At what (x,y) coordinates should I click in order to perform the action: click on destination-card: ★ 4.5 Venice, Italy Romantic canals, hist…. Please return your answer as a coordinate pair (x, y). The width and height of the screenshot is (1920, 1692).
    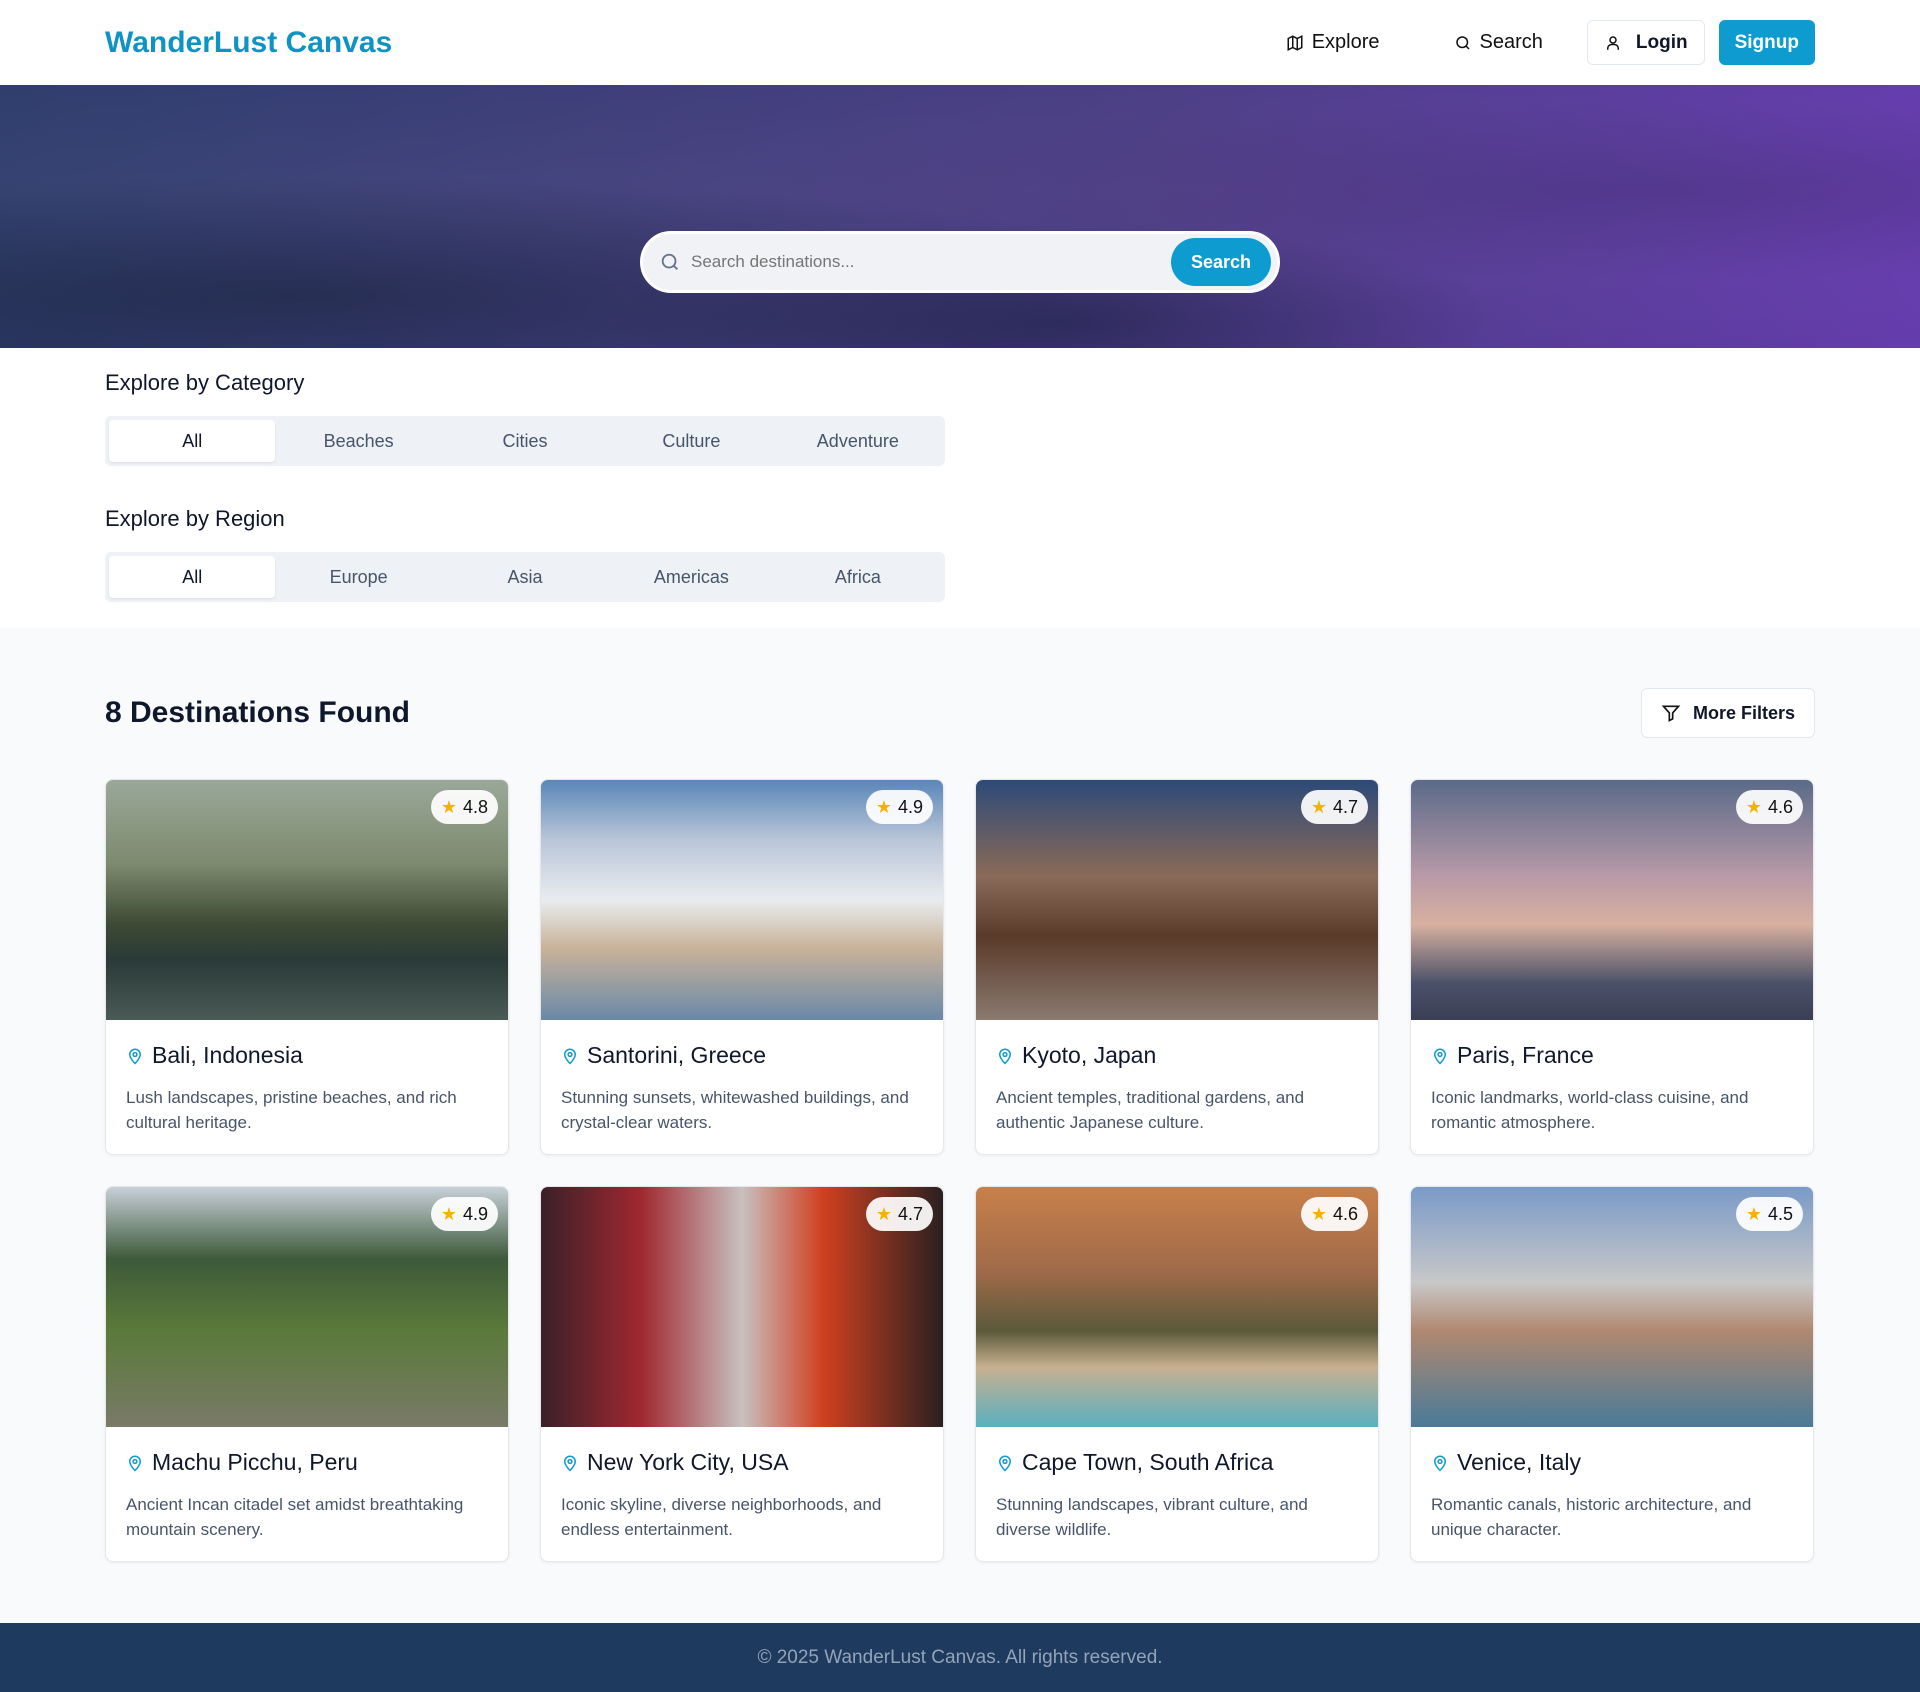
    Looking at the image, I should click on (1612, 1374).